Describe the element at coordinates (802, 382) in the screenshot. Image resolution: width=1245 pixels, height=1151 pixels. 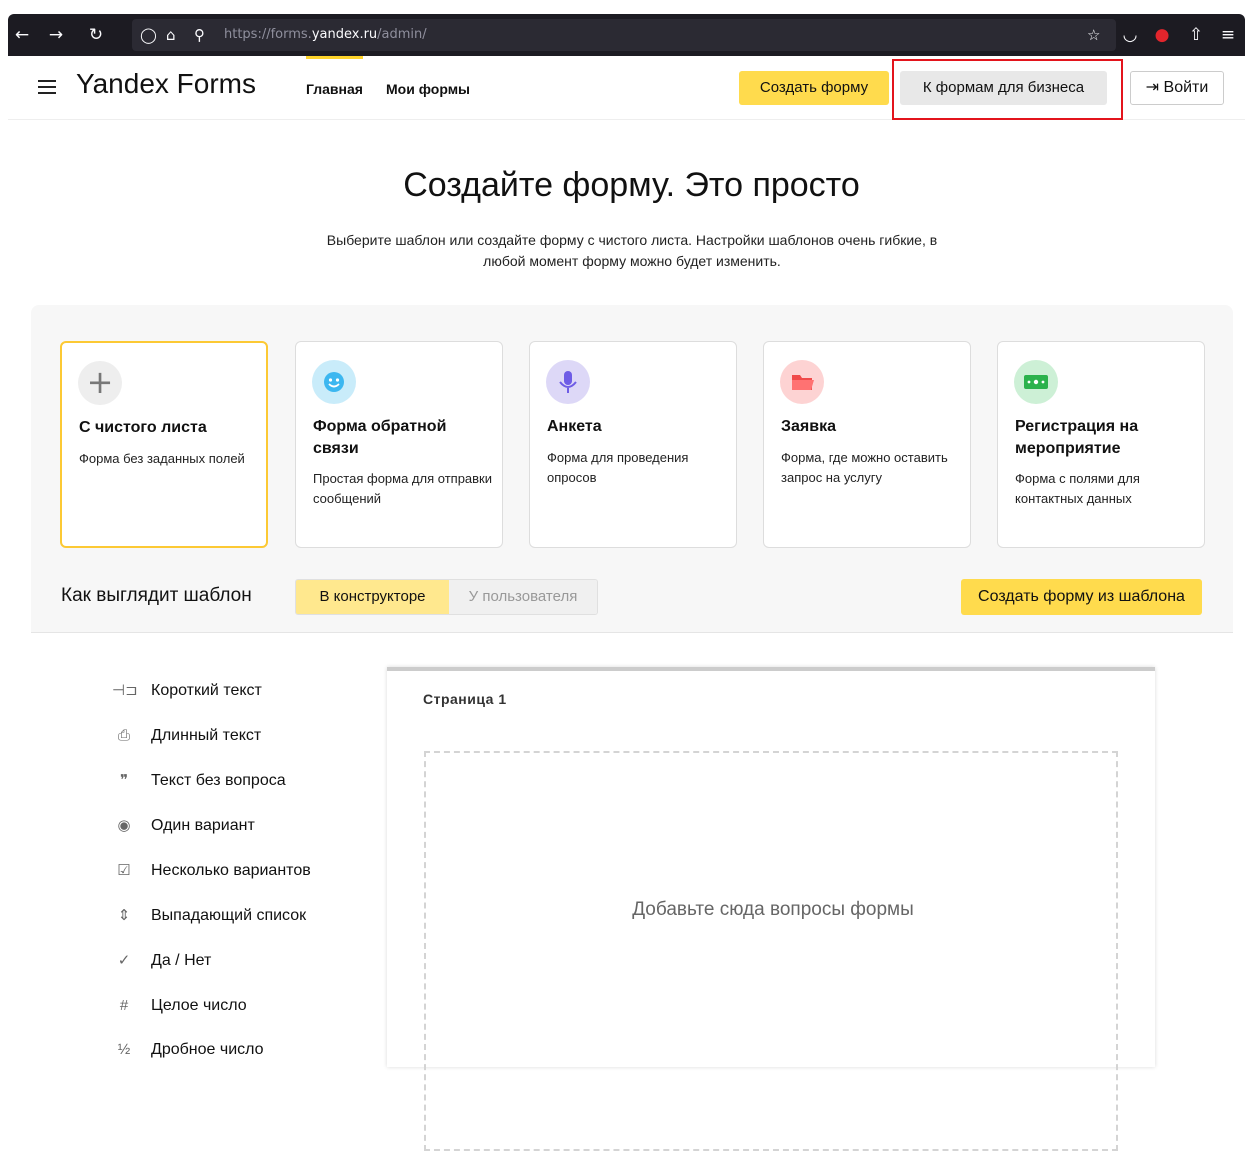
I see `folder-icon` at that location.